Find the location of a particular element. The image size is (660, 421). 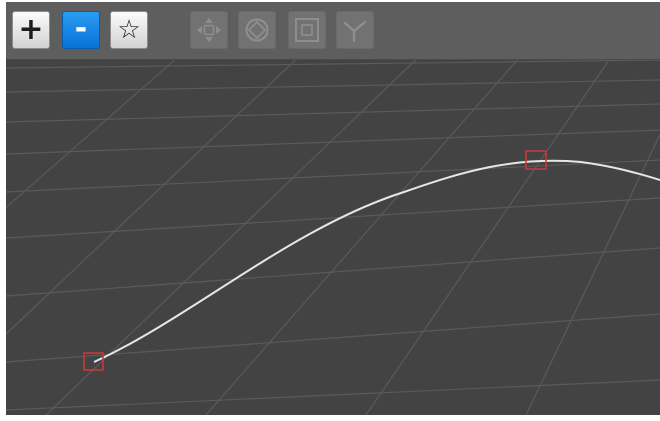

star-point-button: ☆ is located at coordinates (129, 30).